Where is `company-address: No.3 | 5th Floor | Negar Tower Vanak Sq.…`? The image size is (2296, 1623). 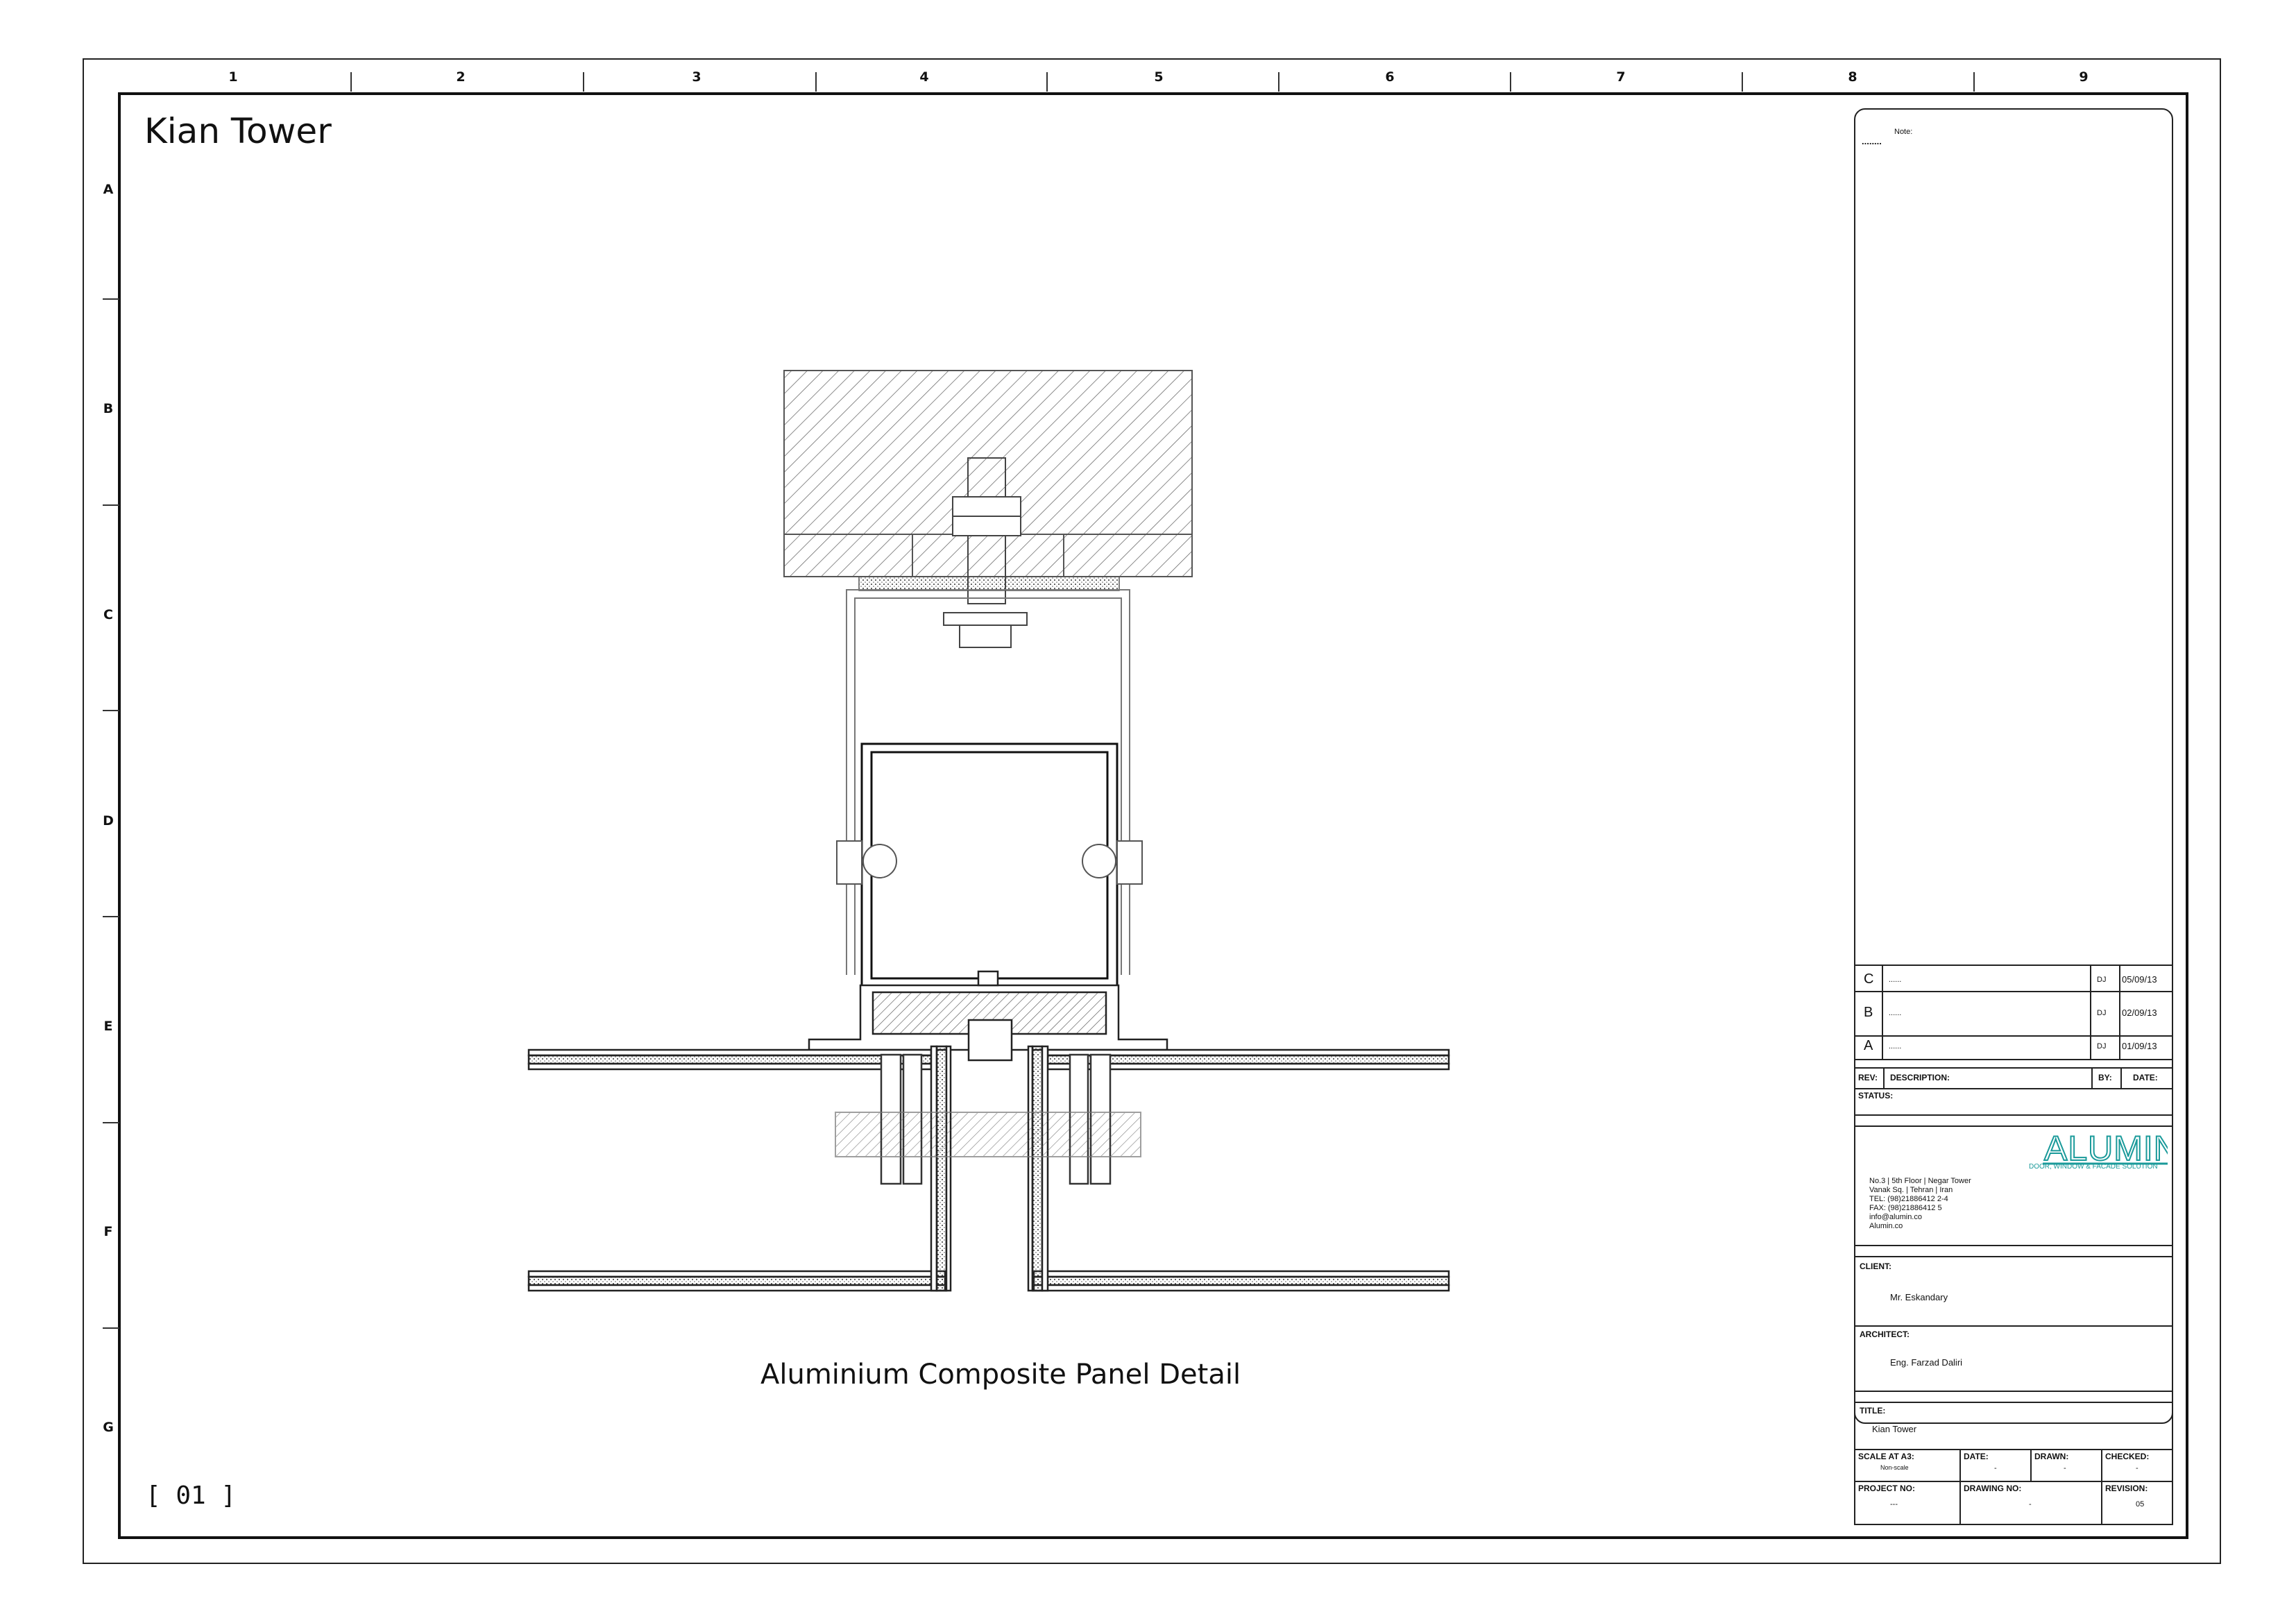 company-address: No.3 | 5th Floor | Negar Tower Vanak Sq.… is located at coordinates (1920, 1203).